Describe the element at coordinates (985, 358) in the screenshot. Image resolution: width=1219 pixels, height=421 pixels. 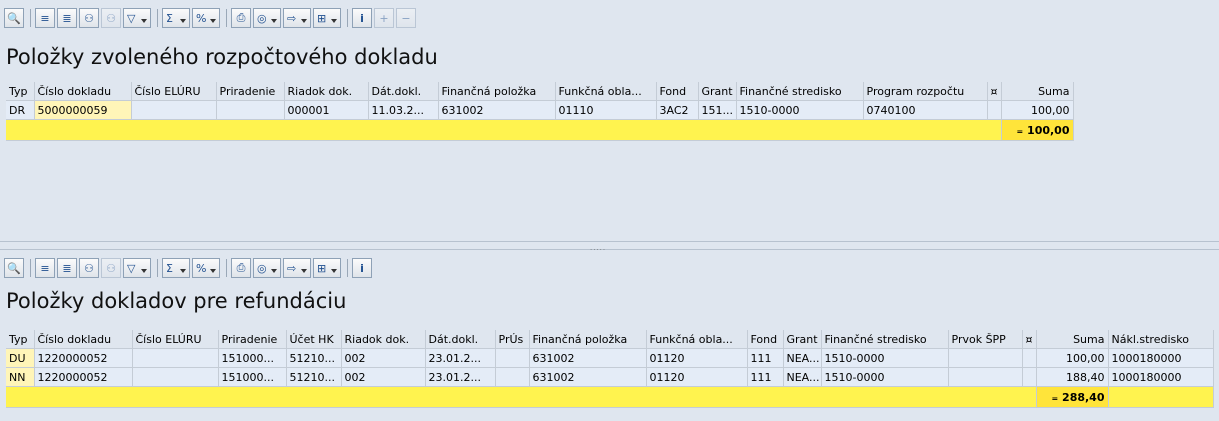
I see `cell-wbs-element` at that location.